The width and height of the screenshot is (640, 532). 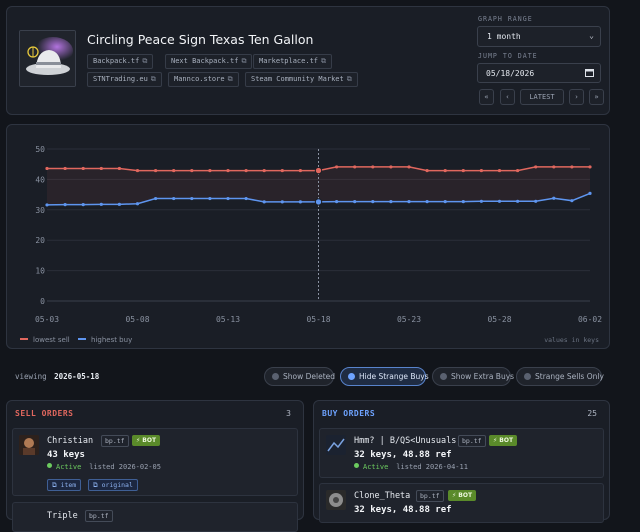 I want to click on x-tick-label: 05-28, so click(x=499, y=319).